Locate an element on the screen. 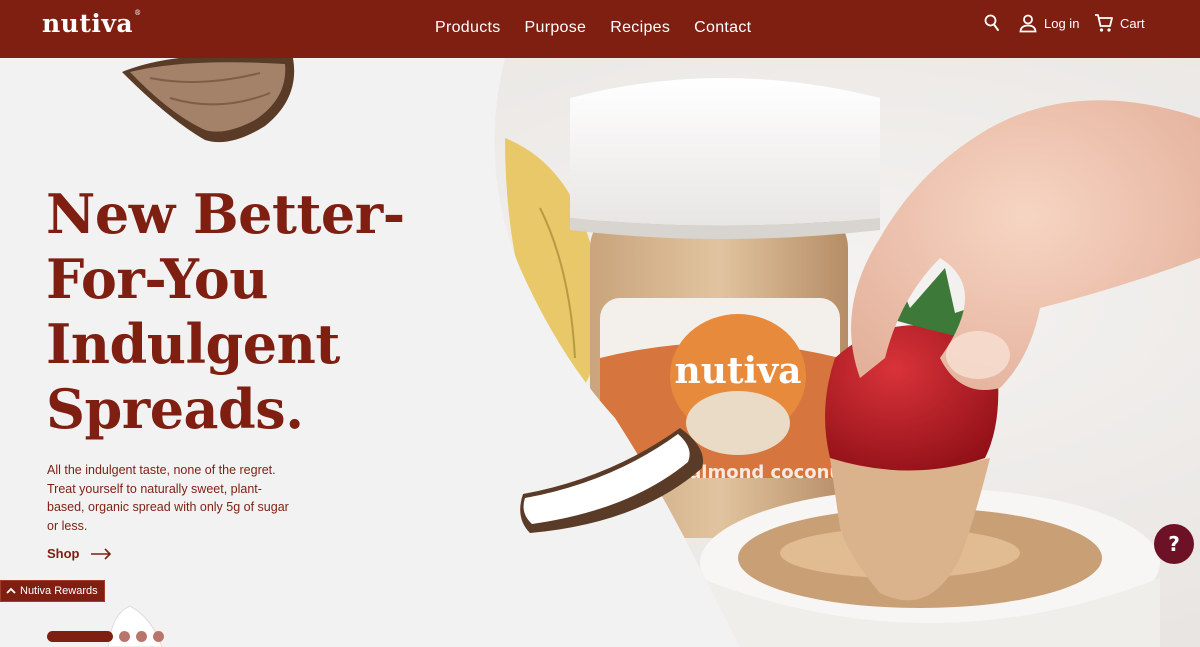 This screenshot has height=647, width=1200. cart-icon is located at coordinates (1104, 23).